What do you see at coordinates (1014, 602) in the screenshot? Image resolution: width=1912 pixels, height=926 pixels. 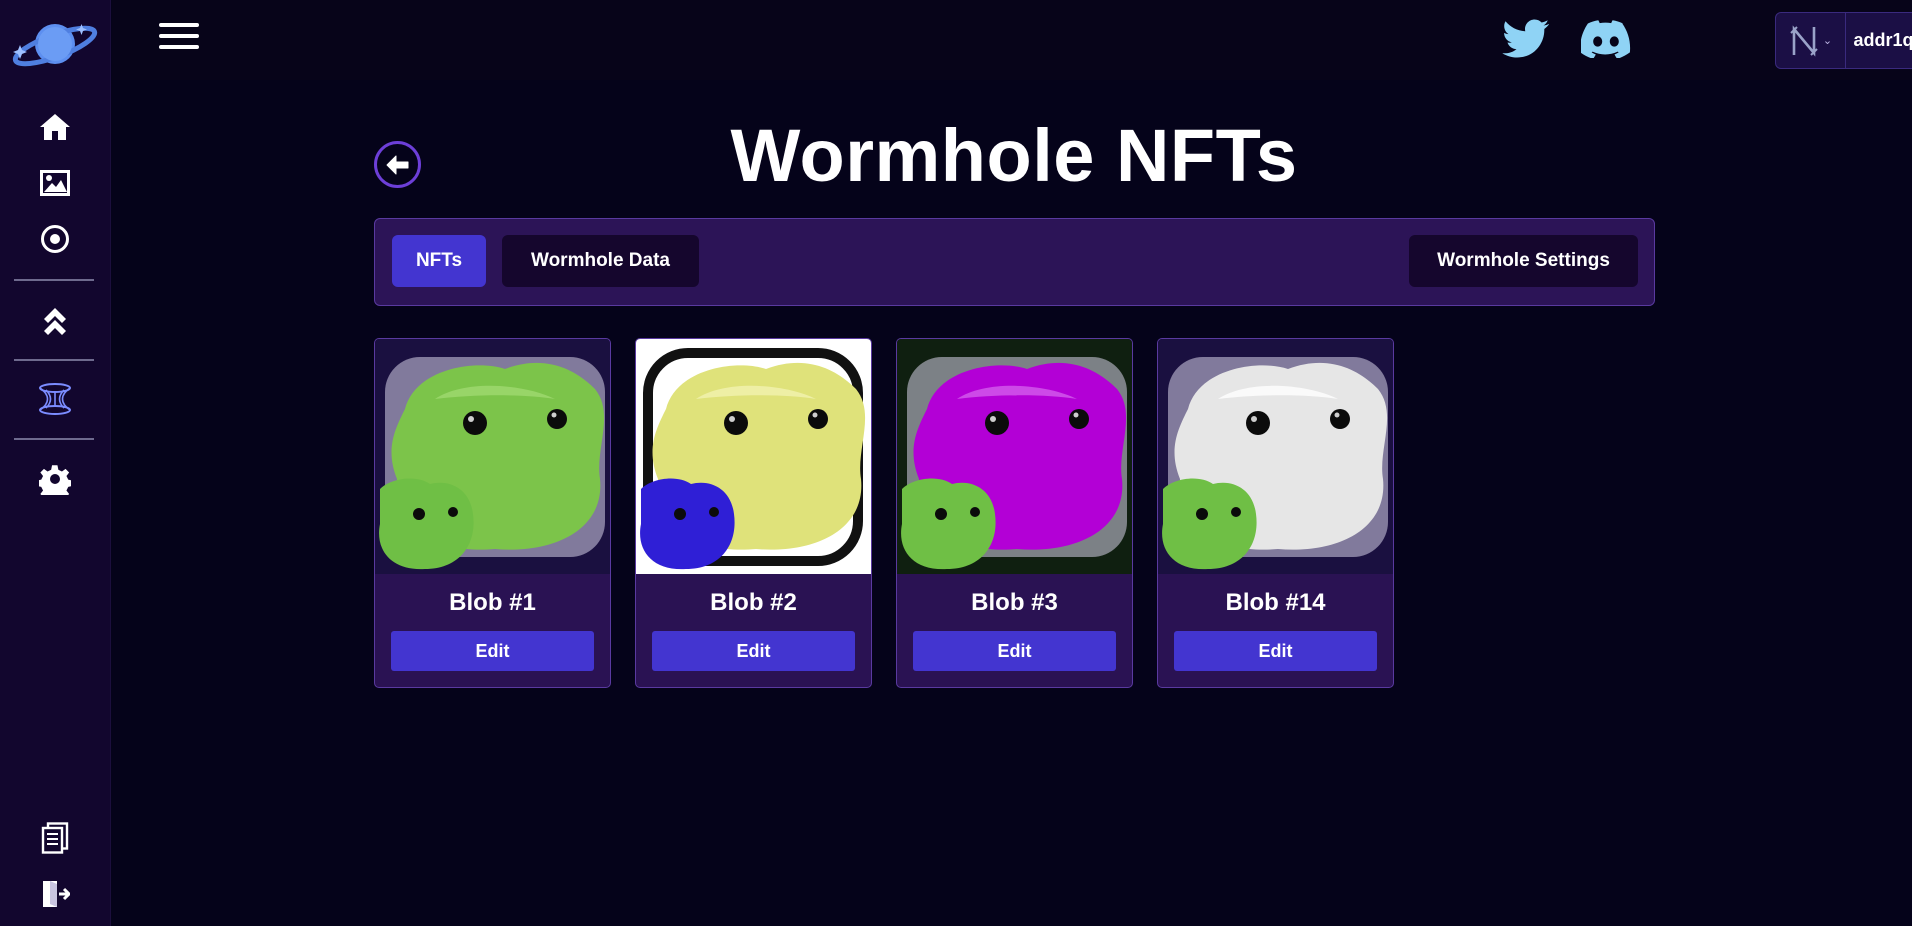 I see `nft-title: Blob #3` at bounding box center [1014, 602].